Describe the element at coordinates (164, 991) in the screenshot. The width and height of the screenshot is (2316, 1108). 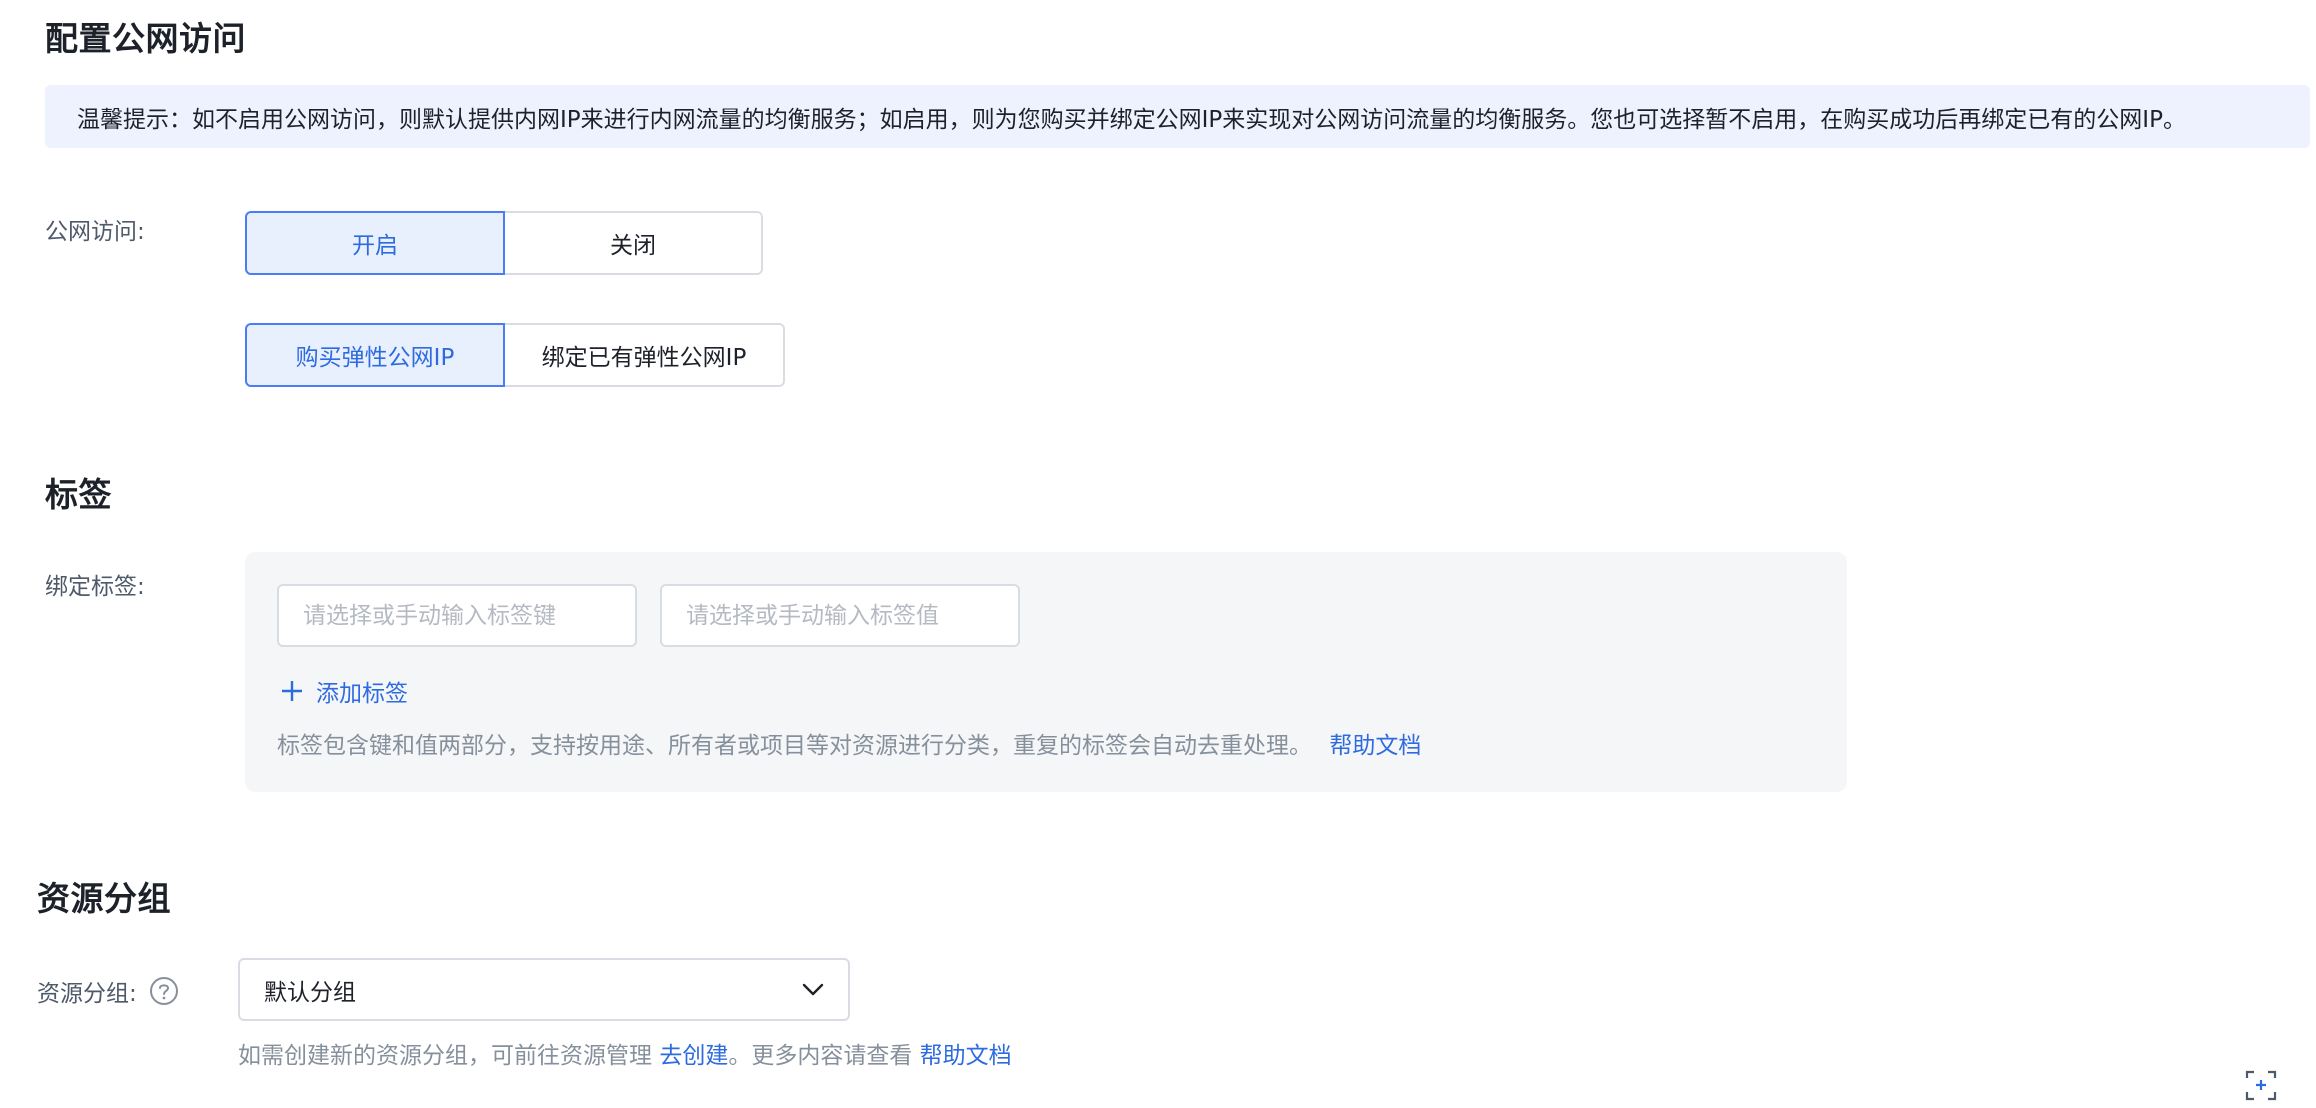
I see `question-circle-icon` at that location.